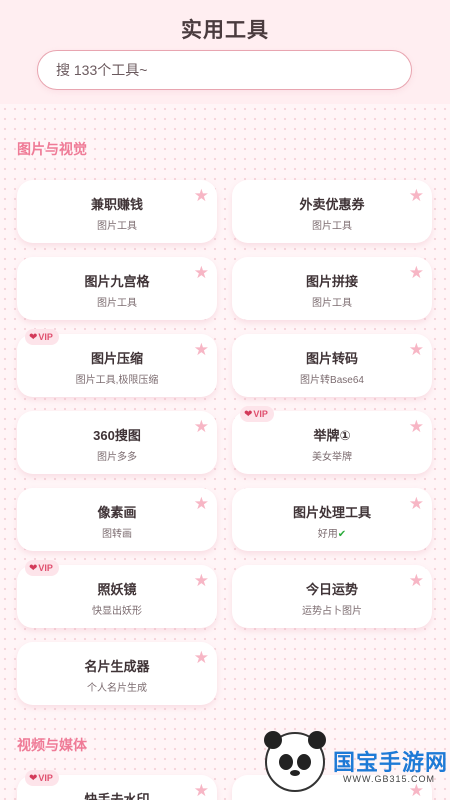 Image resolution: width=450 pixels, height=800 pixels. What do you see at coordinates (224, 70) in the screenshot?
I see `search-input: 搜 133个工具~` at bounding box center [224, 70].